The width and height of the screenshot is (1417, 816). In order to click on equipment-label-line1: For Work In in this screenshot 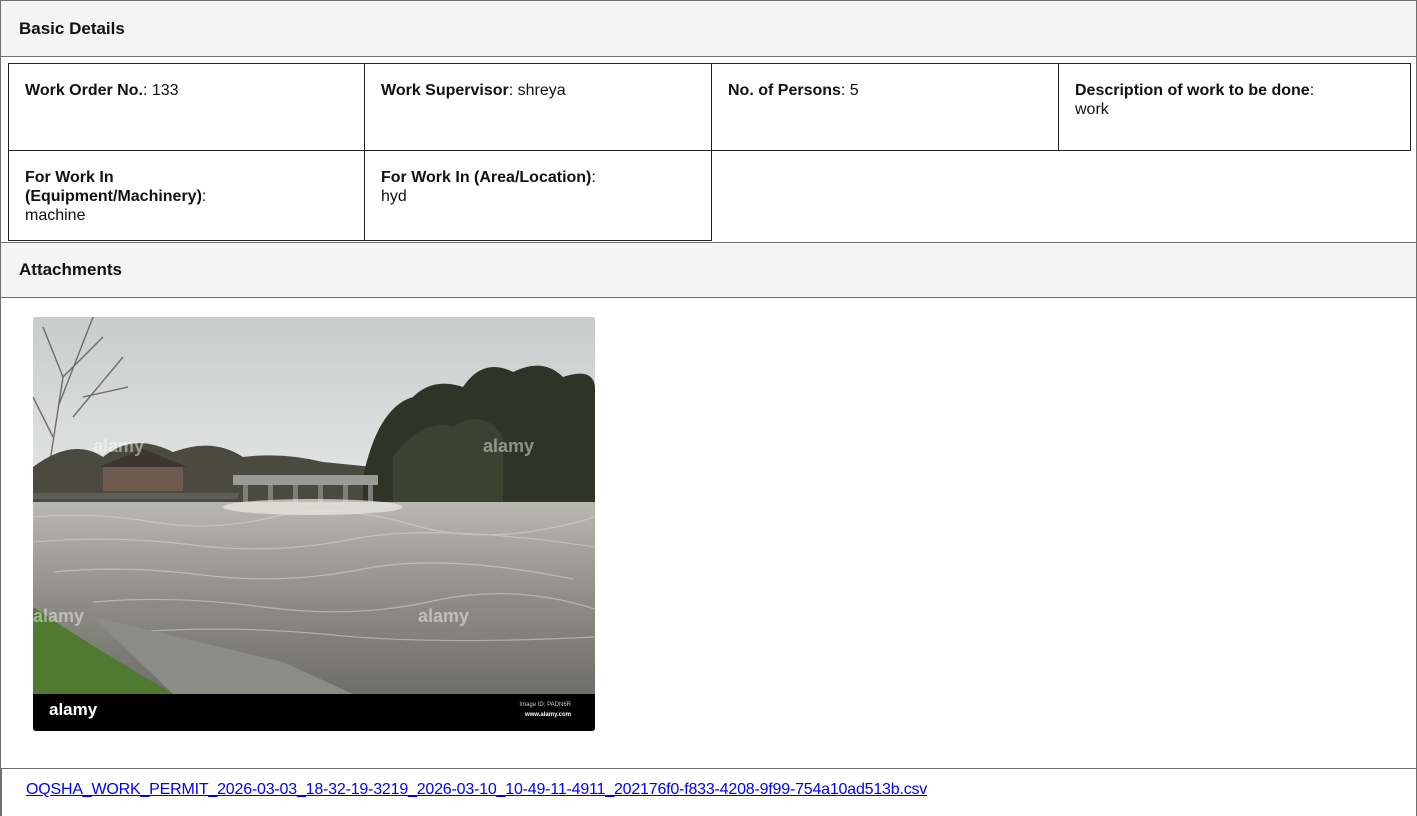, I will do `click(69, 177)`.